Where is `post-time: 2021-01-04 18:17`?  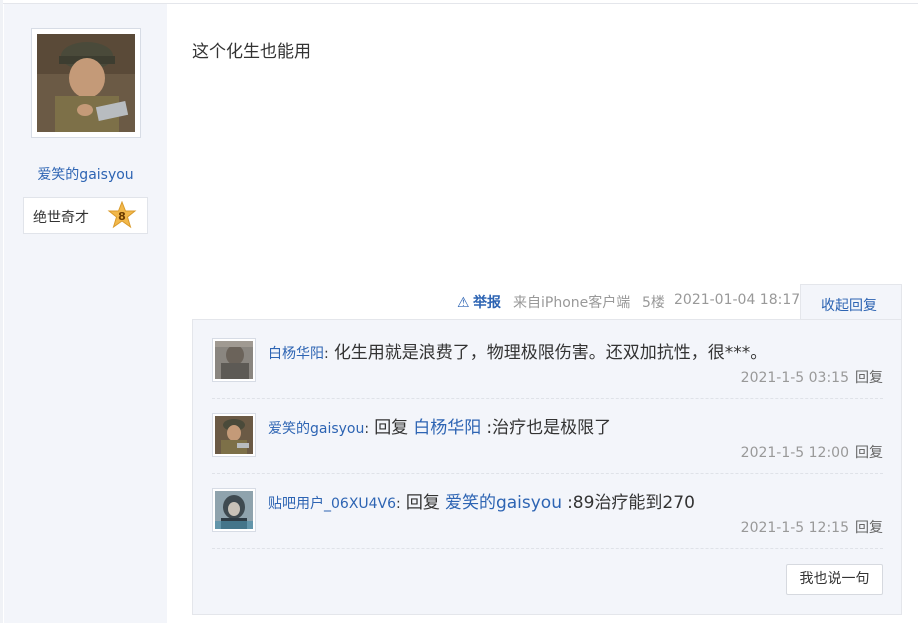
post-time: 2021-01-04 18:17 is located at coordinates (737, 300).